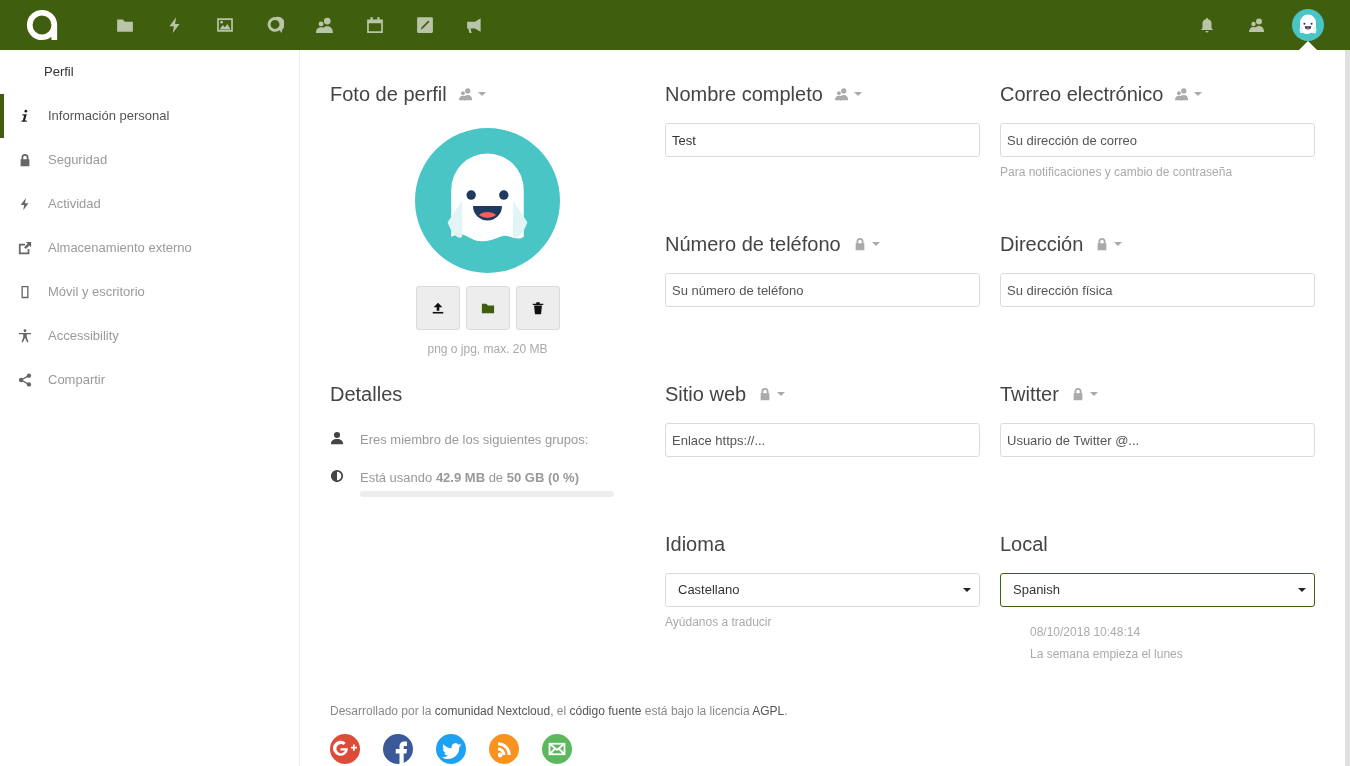  Describe the element at coordinates (744, 94) in the screenshot. I see `section-title: Nombre completo` at that location.